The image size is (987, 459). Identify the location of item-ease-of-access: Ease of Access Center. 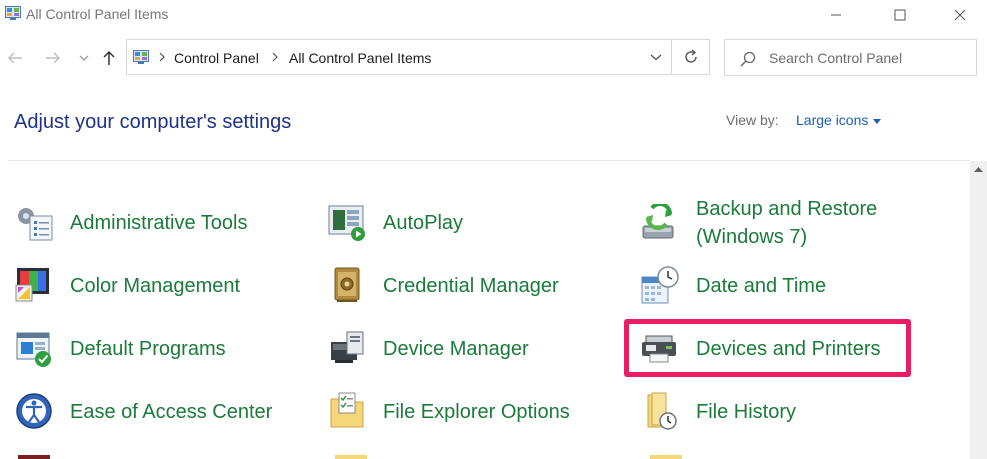
(154, 416).